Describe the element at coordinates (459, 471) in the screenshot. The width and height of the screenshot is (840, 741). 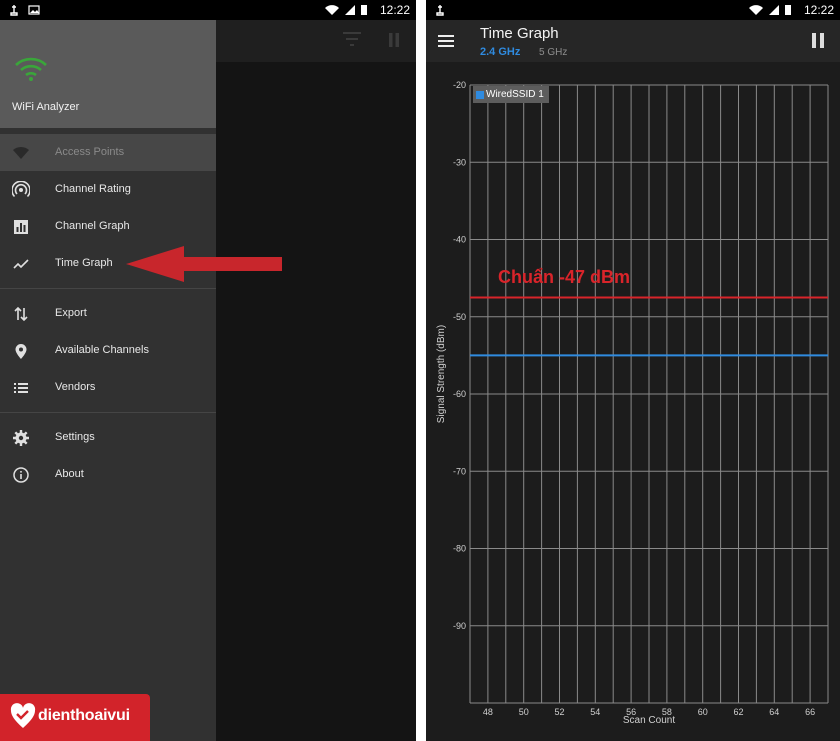
I see `y-tick-label: -70` at that location.